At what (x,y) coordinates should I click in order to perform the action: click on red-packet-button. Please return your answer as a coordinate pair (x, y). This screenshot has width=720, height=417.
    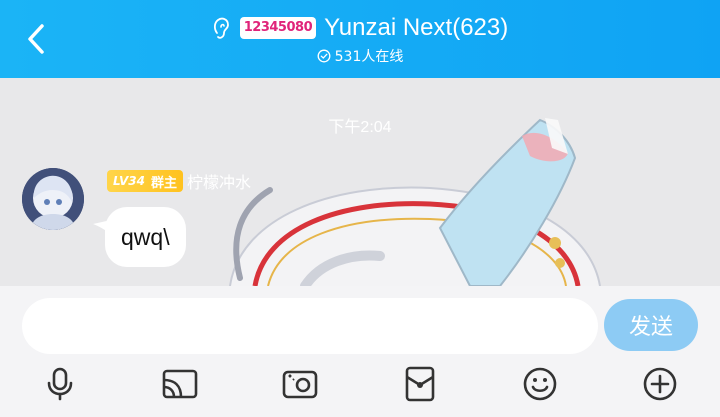
    Looking at the image, I should click on (420, 384).